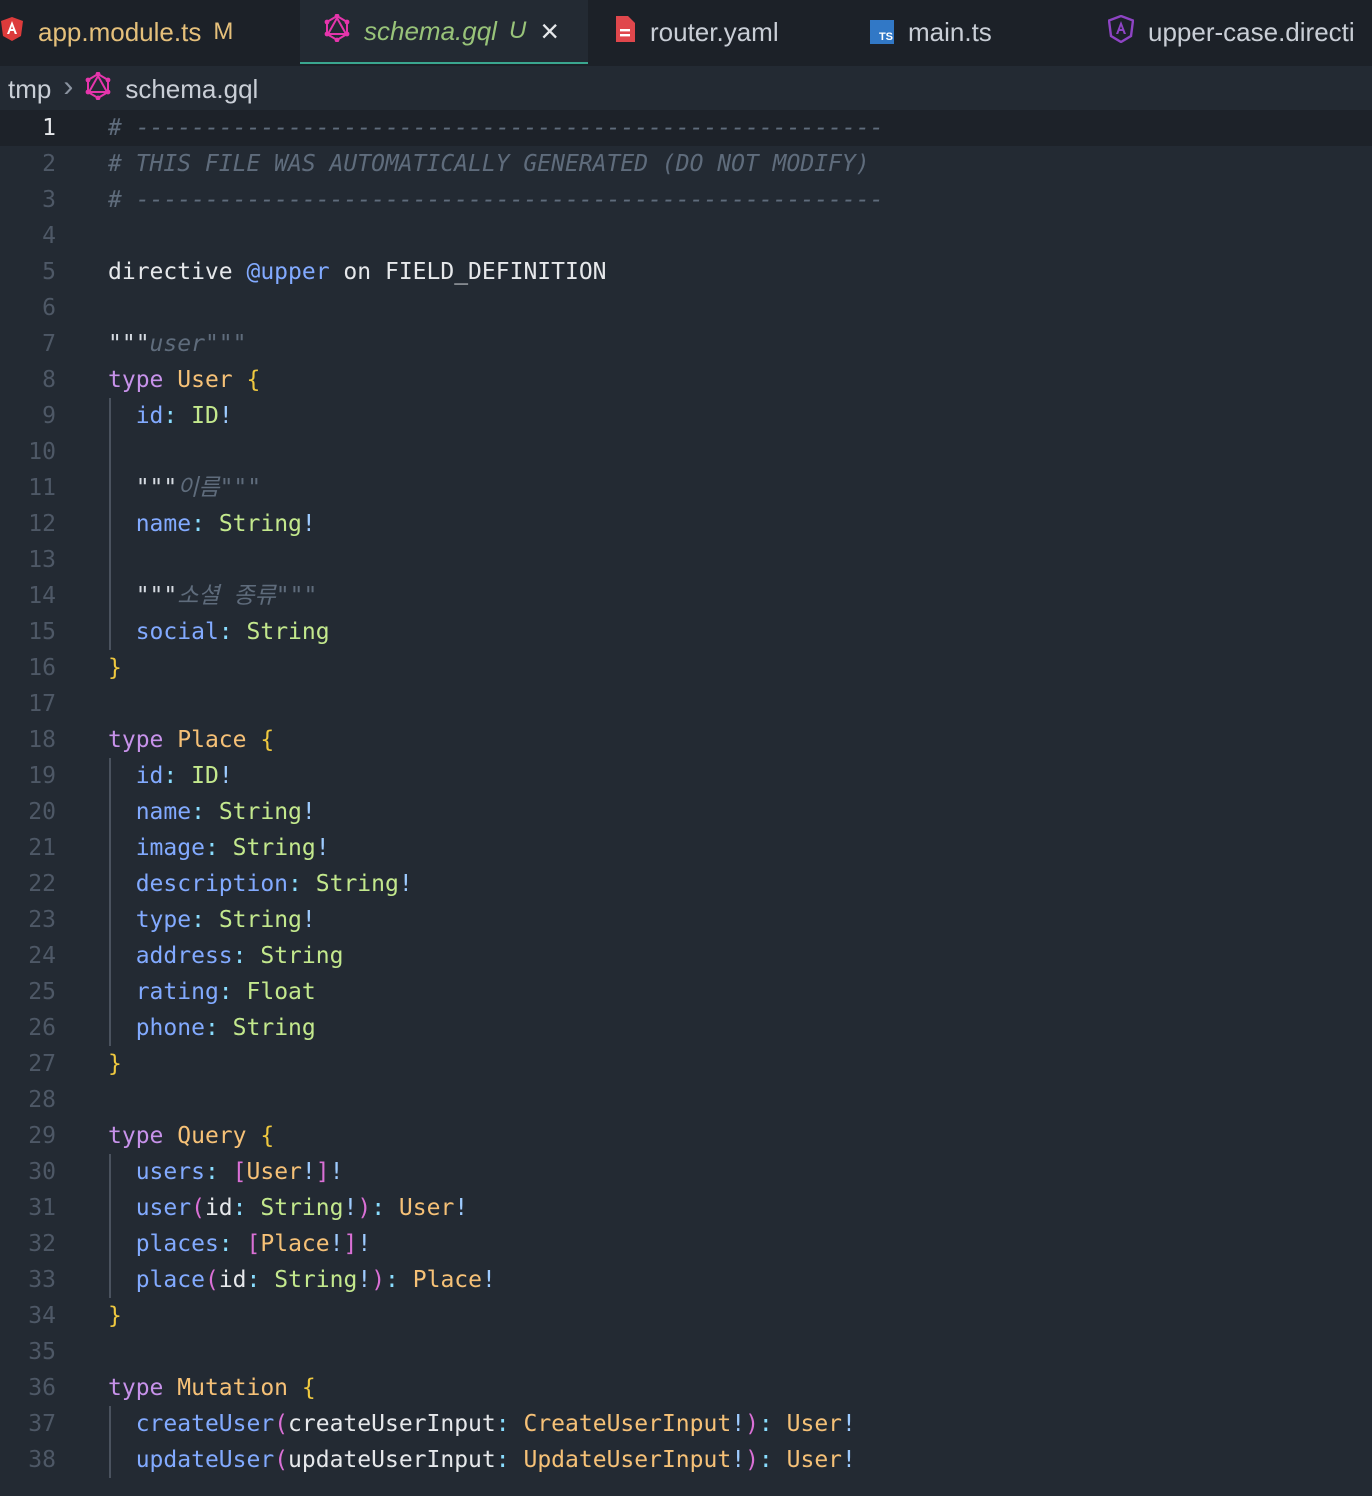 The height and width of the screenshot is (1496, 1372). What do you see at coordinates (686, 632) in the screenshot?
I see `code-line: 15 social: String` at bounding box center [686, 632].